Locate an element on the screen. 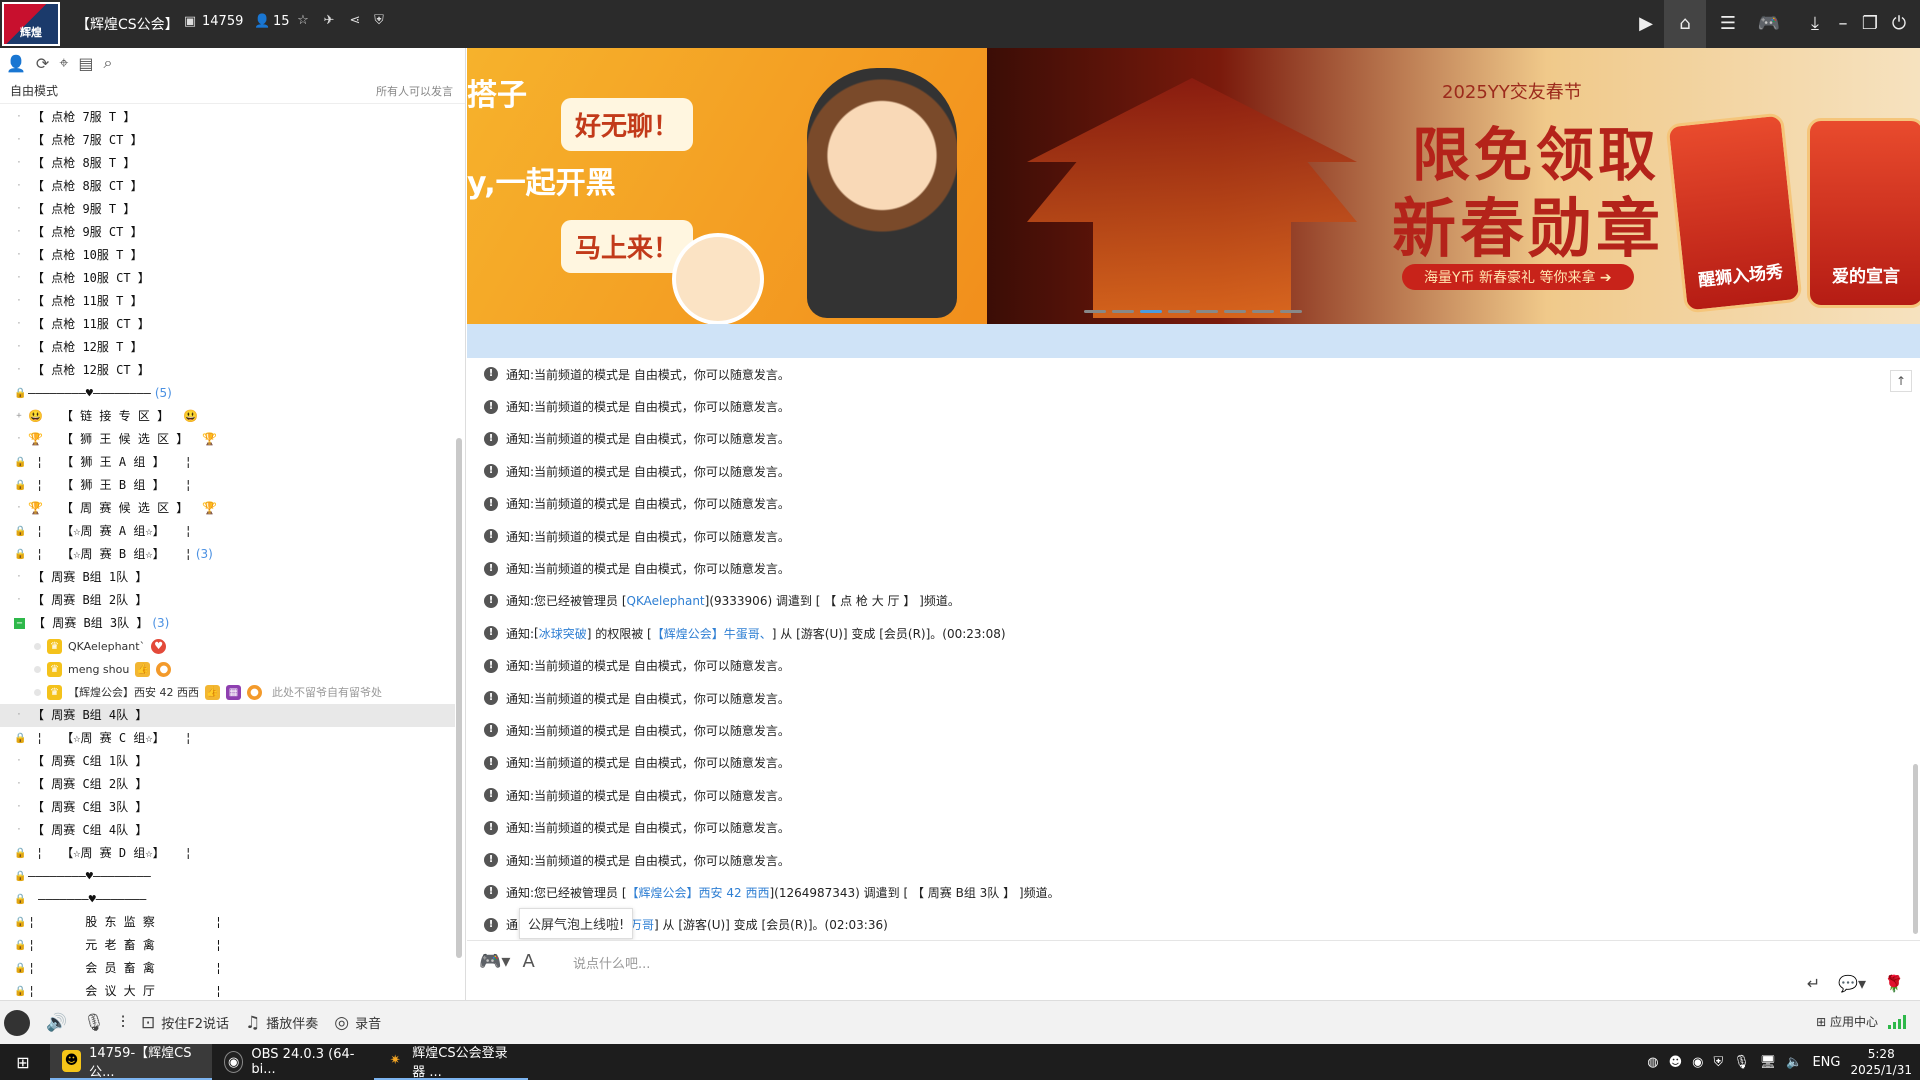 The width and height of the screenshot is (1920, 1080). channel-item: · 【 周赛 C组 4队 】 is located at coordinates (227, 830).